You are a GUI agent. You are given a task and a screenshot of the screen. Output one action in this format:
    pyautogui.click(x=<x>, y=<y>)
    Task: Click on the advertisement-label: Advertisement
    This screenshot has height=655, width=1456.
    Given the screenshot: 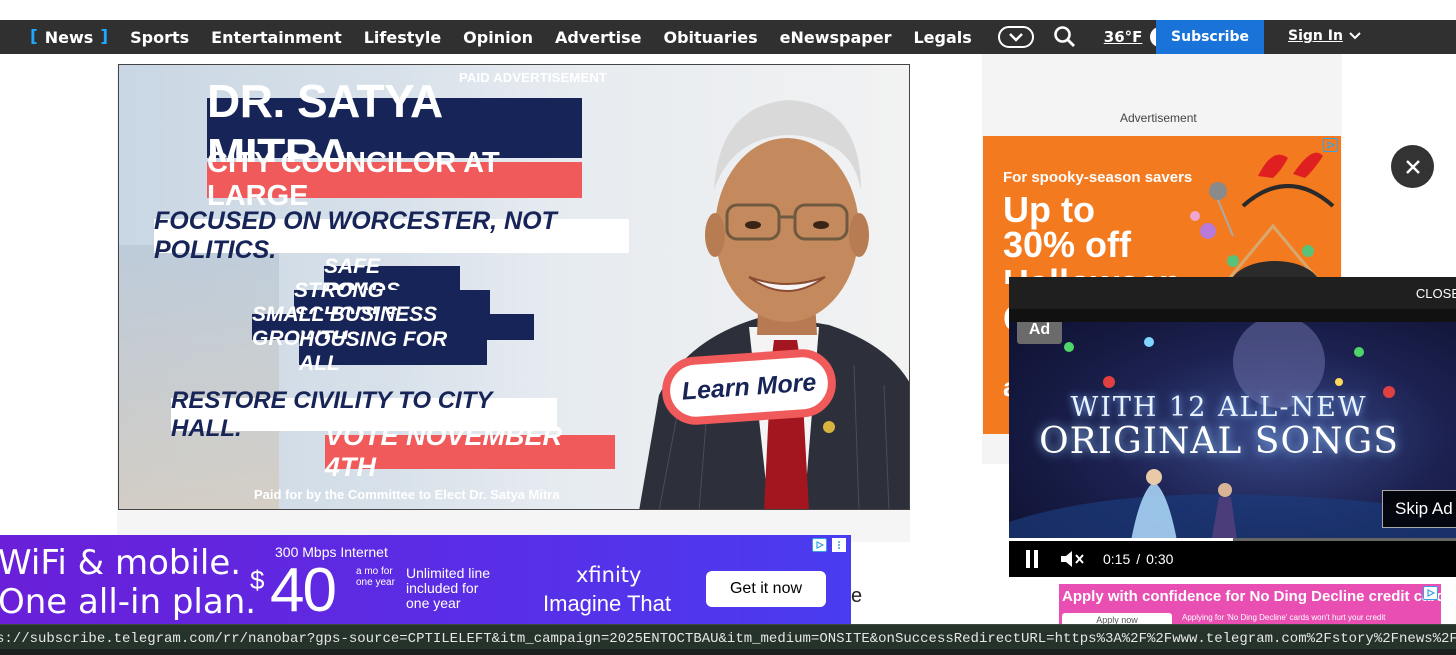 What is the action you would take?
    pyautogui.click(x=1158, y=118)
    